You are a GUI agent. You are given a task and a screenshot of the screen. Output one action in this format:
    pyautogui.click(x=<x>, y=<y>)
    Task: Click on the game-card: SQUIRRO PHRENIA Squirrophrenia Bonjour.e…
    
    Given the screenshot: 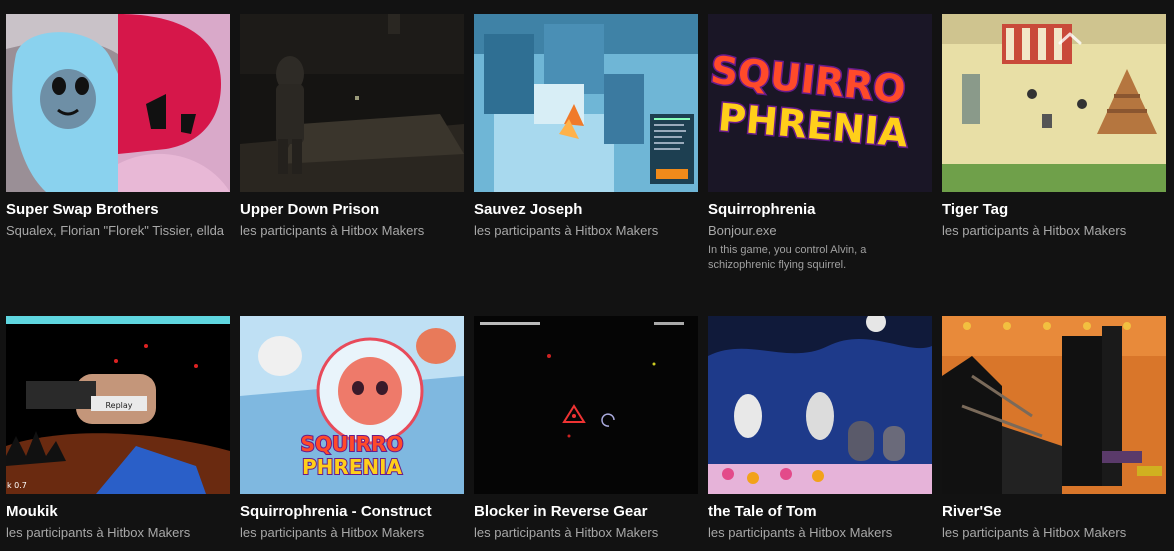 What is the action you would take?
    pyautogui.click(x=820, y=143)
    